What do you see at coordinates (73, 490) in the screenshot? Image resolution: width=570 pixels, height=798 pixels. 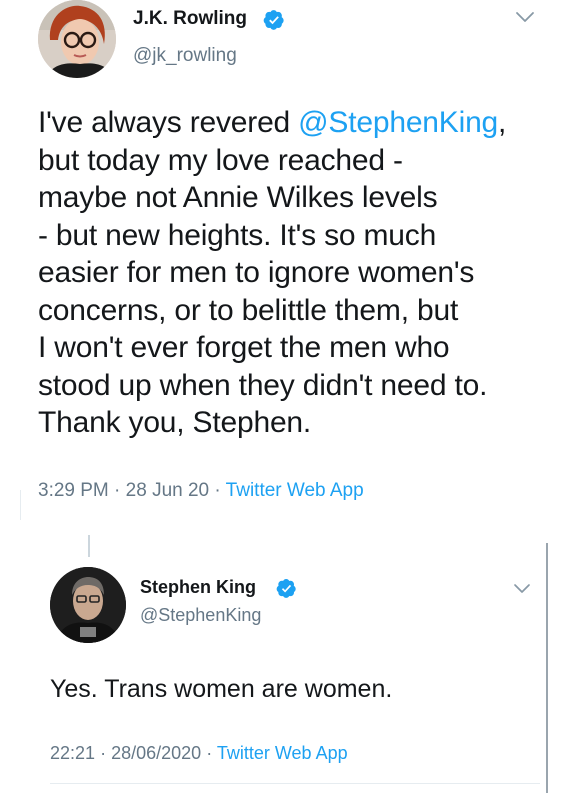 I see `tweet-time: 3:29 PM` at bounding box center [73, 490].